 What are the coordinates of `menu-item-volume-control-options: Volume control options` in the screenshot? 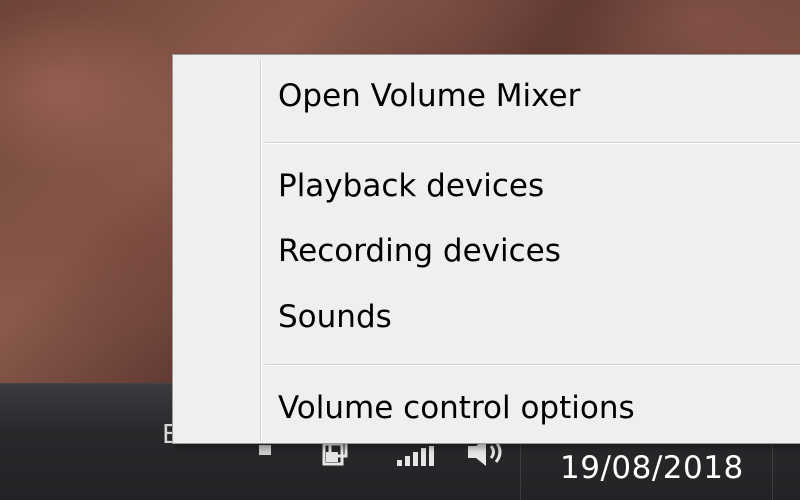 It's located at (488, 408).